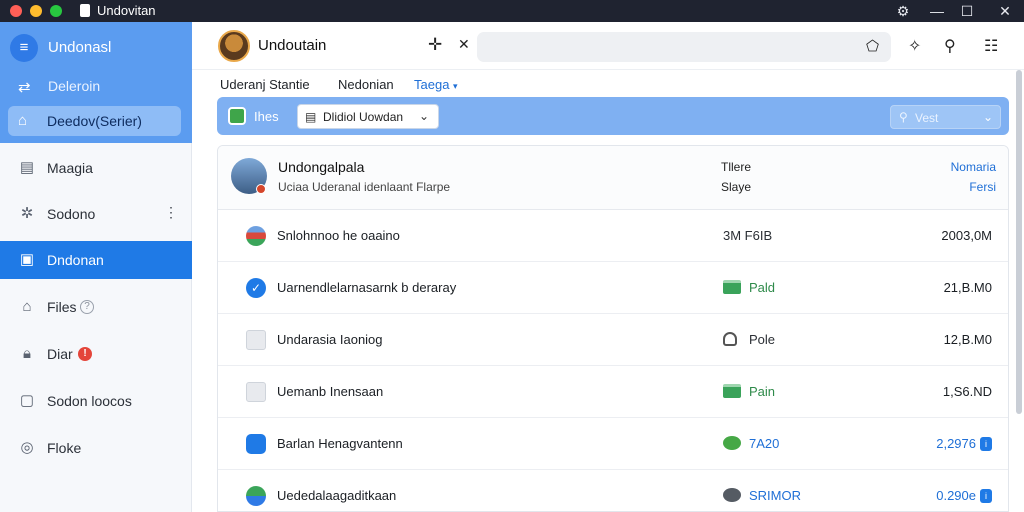 The width and height of the screenshot is (1024, 512). I want to click on globe-icon: ◎, so click(27, 447).